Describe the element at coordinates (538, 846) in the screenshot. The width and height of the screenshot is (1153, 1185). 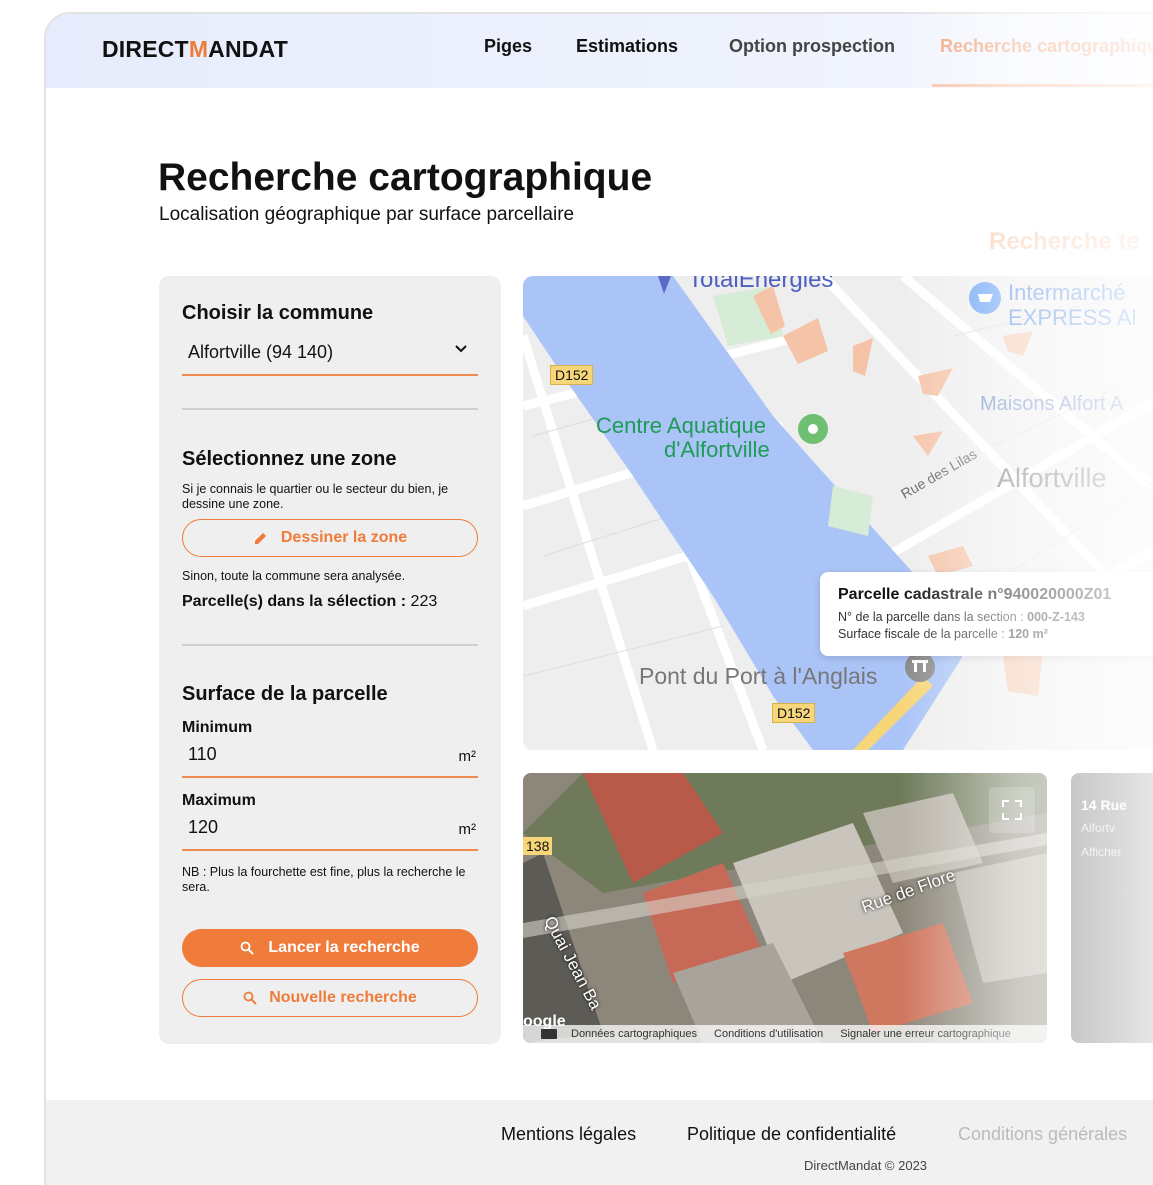
I see `road-label-138: 138` at that location.